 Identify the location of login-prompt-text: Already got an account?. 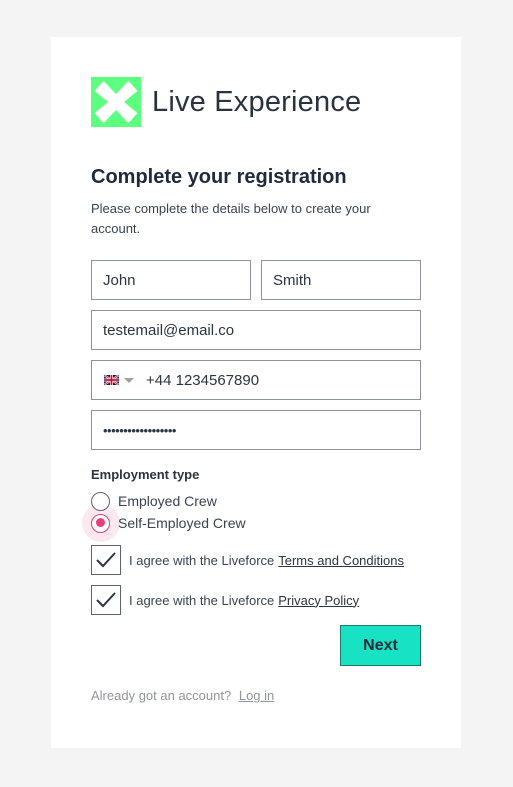
(161, 695).